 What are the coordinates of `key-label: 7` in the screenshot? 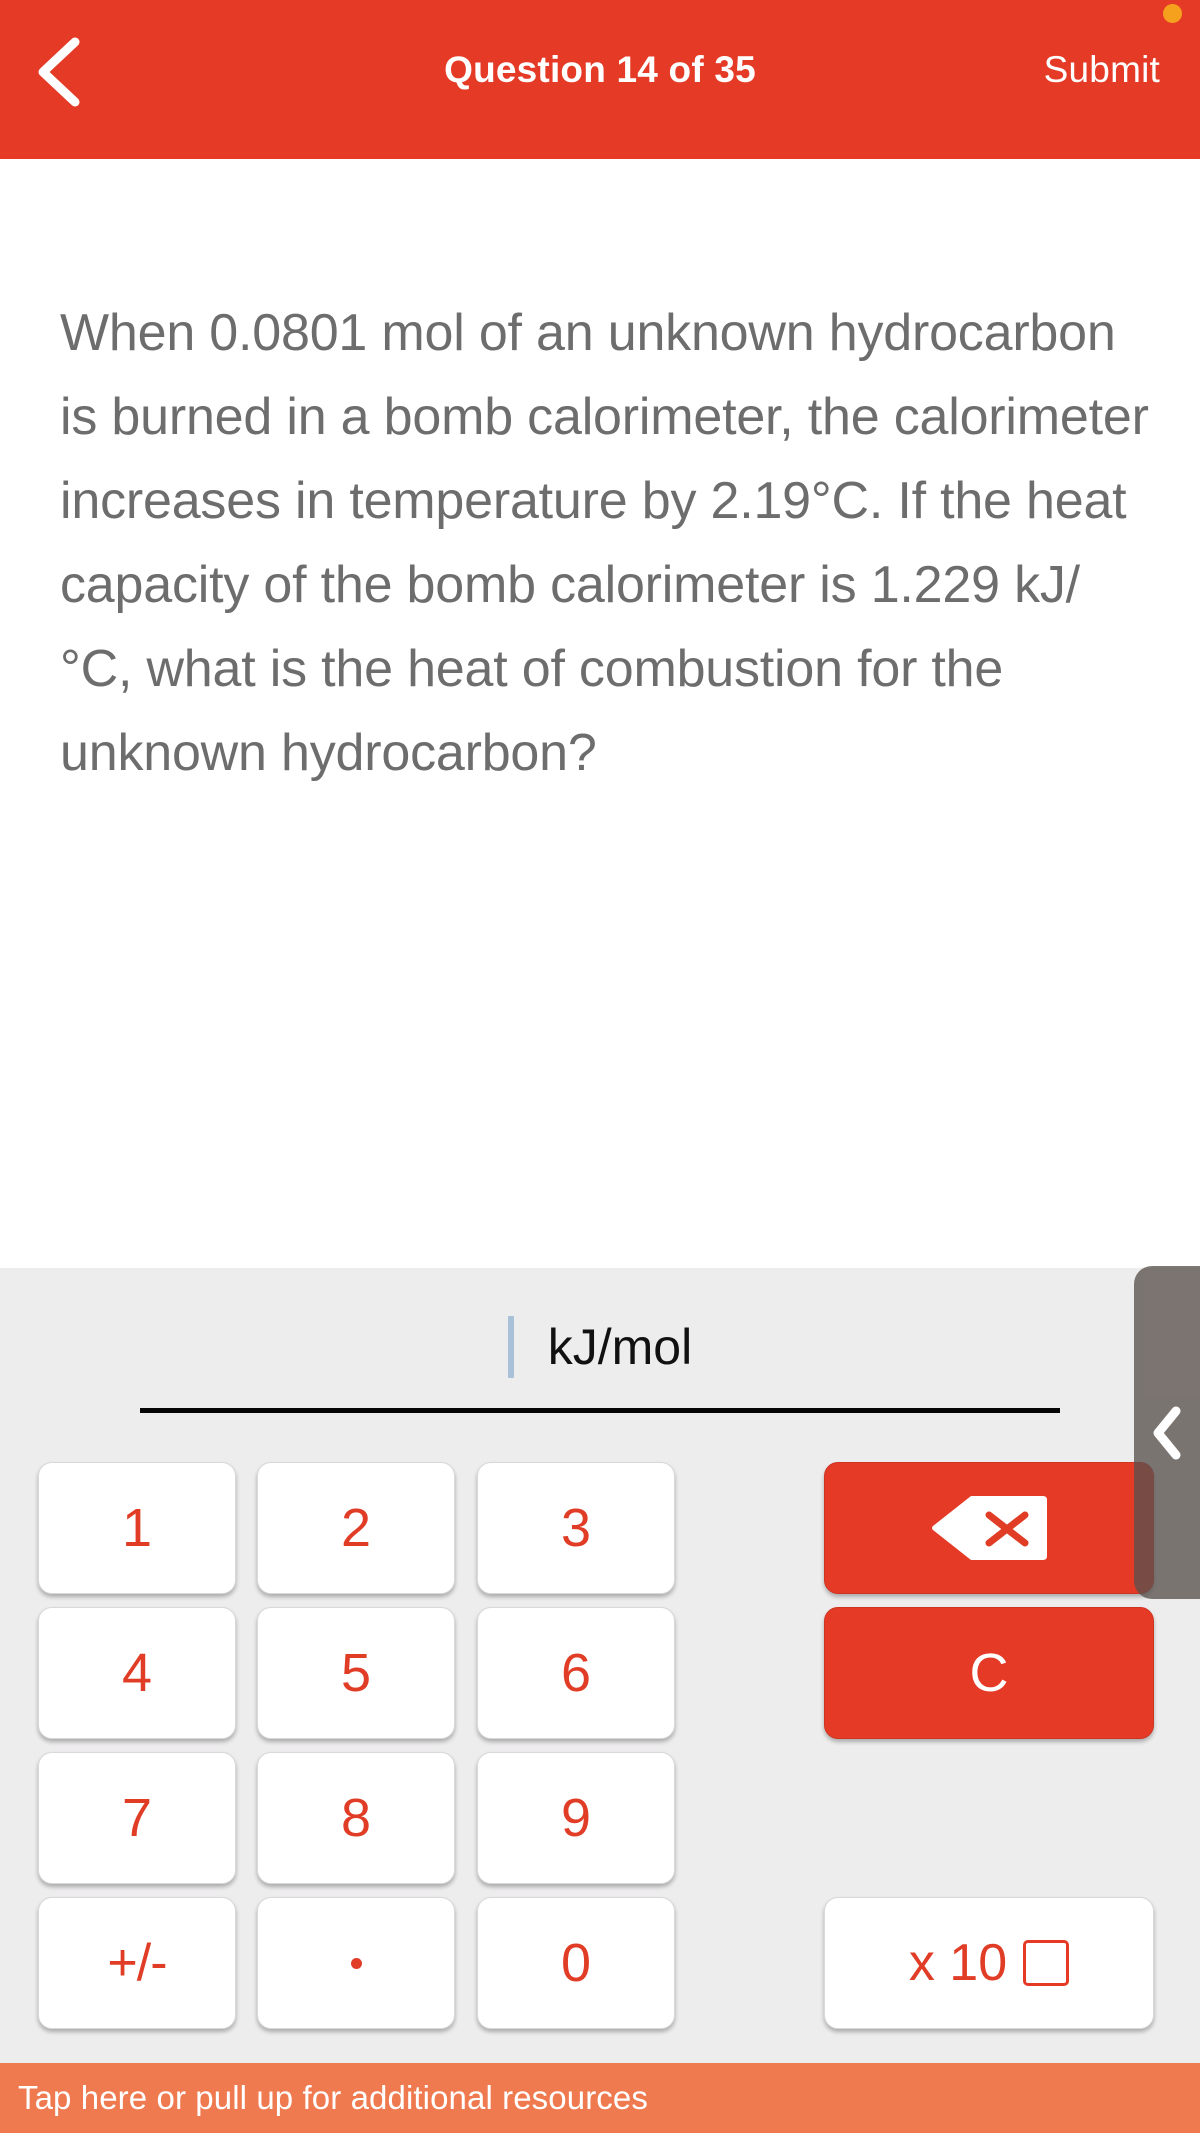 It's located at (137, 1818).